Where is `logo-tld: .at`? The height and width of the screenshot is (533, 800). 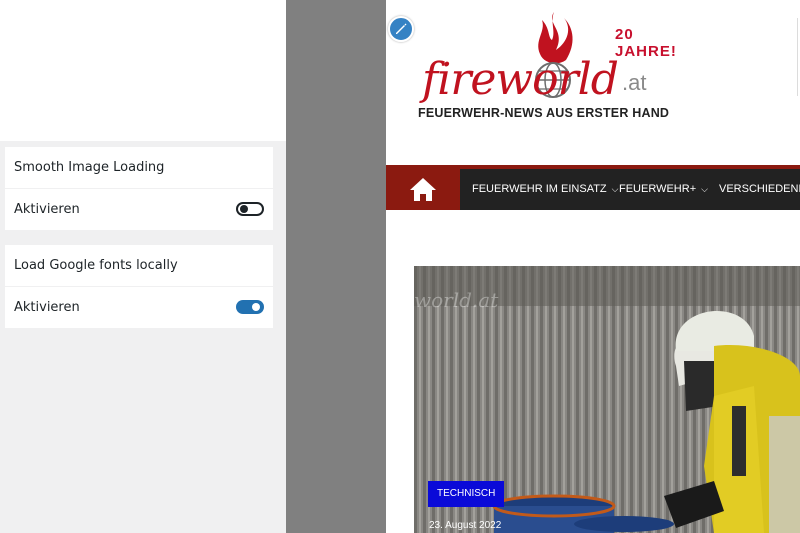
logo-tld: .at is located at coordinates (634, 82).